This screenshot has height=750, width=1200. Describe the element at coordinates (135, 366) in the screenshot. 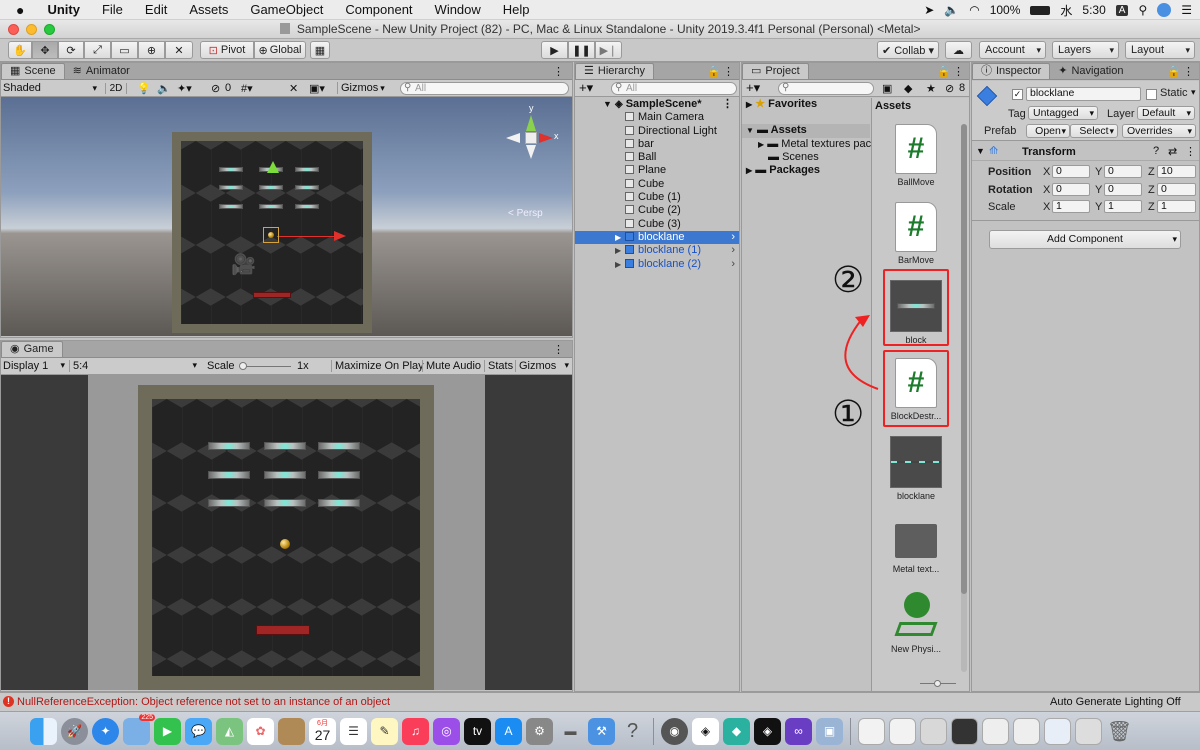

I see `aspect-dropdown: 5:4 ▾` at that location.